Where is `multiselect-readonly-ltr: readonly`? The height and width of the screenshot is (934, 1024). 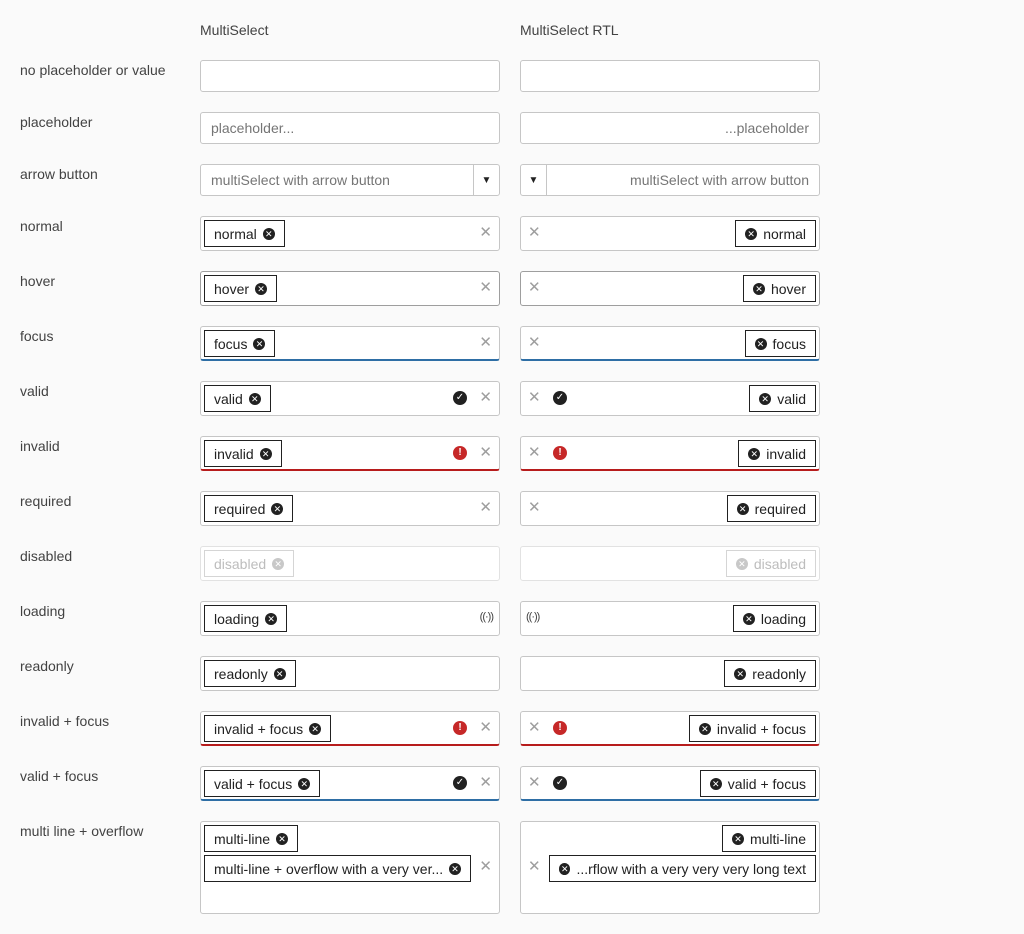
multiselect-readonly-ltr: readonly is located at coordinates (350, 673).